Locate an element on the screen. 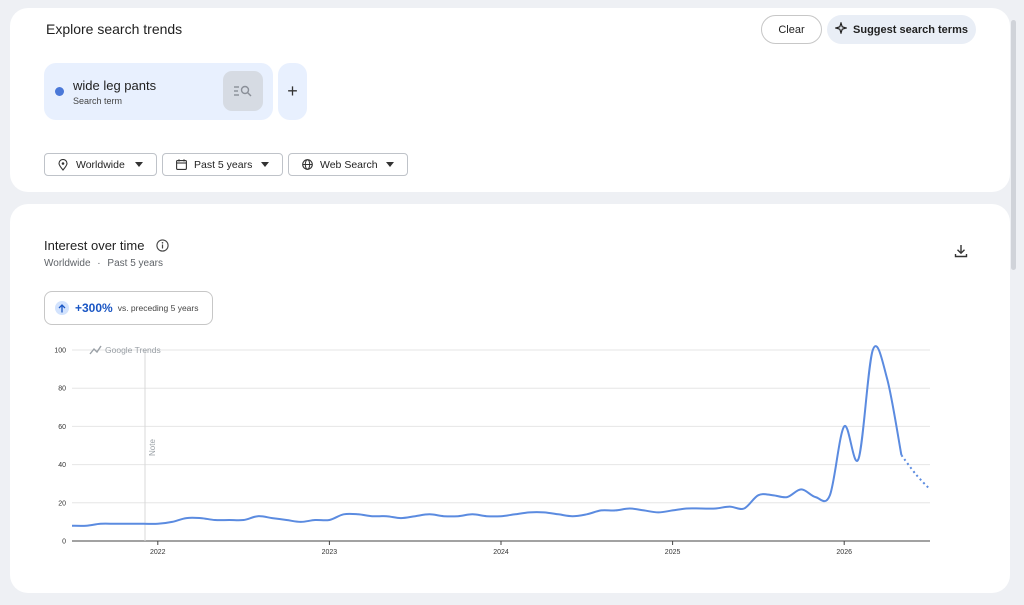 Image resolution: width=1024 pixels, height=605 pixels. time-range-filter: Past 5 years is located at coordinates (222, 164).